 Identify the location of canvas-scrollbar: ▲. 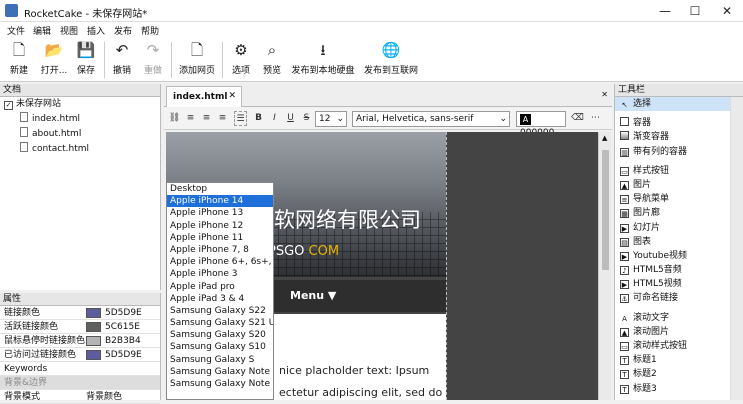
(604, 266).